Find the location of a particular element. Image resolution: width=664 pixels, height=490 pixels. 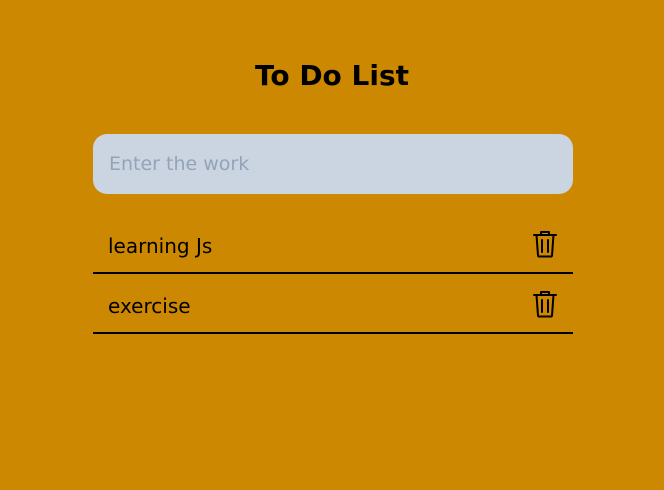

todo-item: learning Js is located at coordinates (333, 244).